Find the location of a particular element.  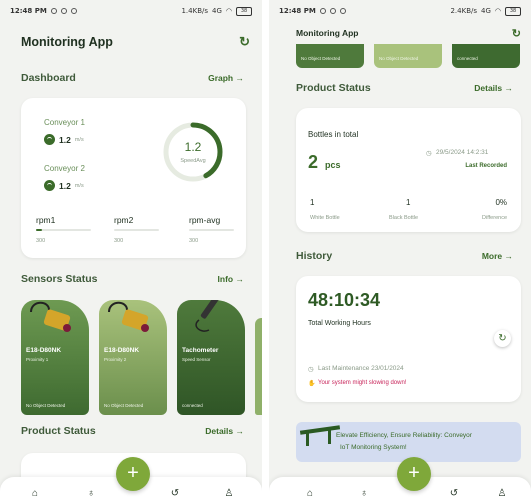

sensors-header: Sensors Status Info → is located at coordinates (131, 279).